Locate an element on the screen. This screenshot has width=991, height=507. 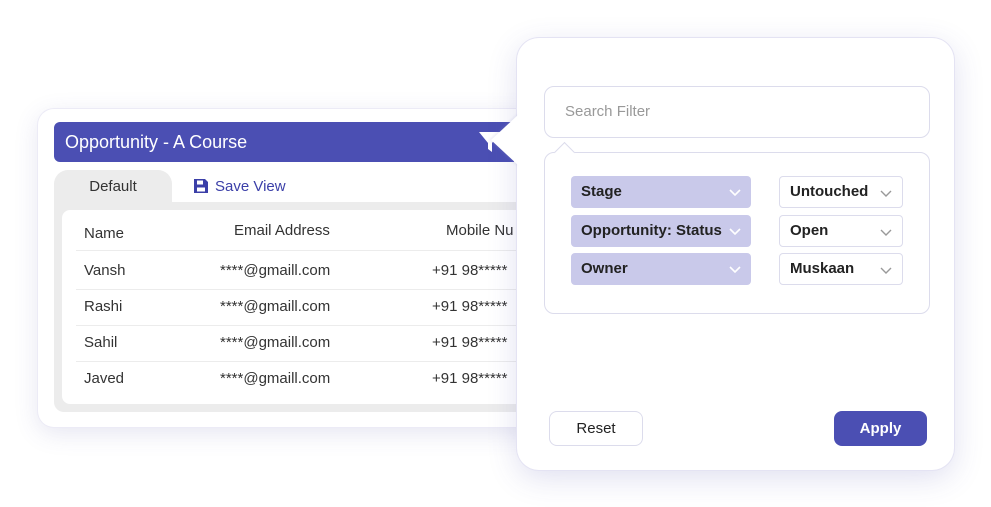
column-header-name: Name is located at coordinates (104, 233).